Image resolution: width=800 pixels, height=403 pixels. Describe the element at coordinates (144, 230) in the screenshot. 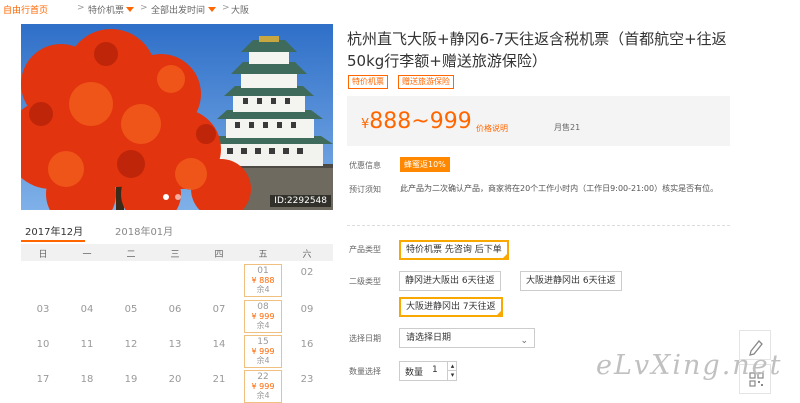

I see `tab-month-2: 2018年01月` at that location.